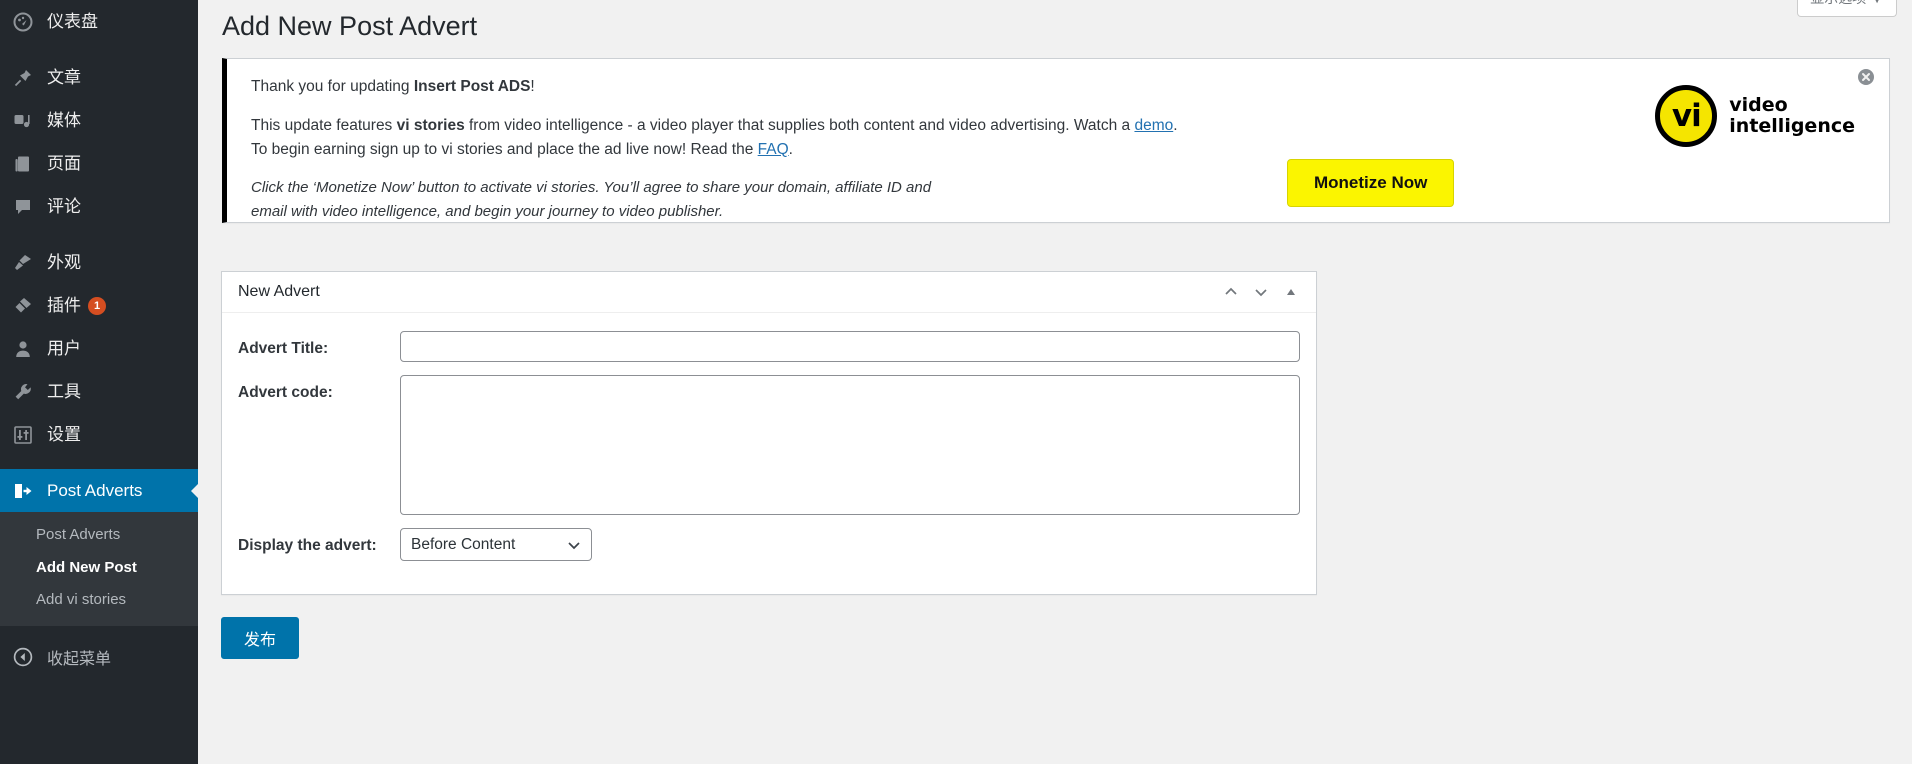 The height and width of the screenshot is (764, 1912). What do you see at coordinates (99, 391) in the screenshot?
I see `sidebar-item-tools: 工具` at bounding box center [99, 391].